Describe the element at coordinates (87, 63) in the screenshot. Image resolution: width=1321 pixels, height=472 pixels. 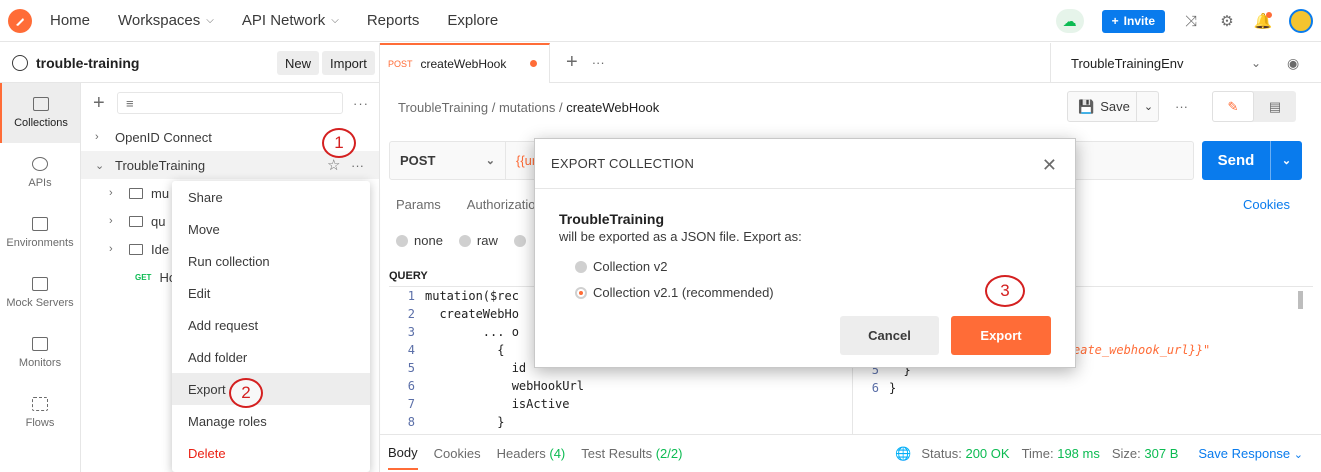
I see `workspace-name: trouble-training` at that location.